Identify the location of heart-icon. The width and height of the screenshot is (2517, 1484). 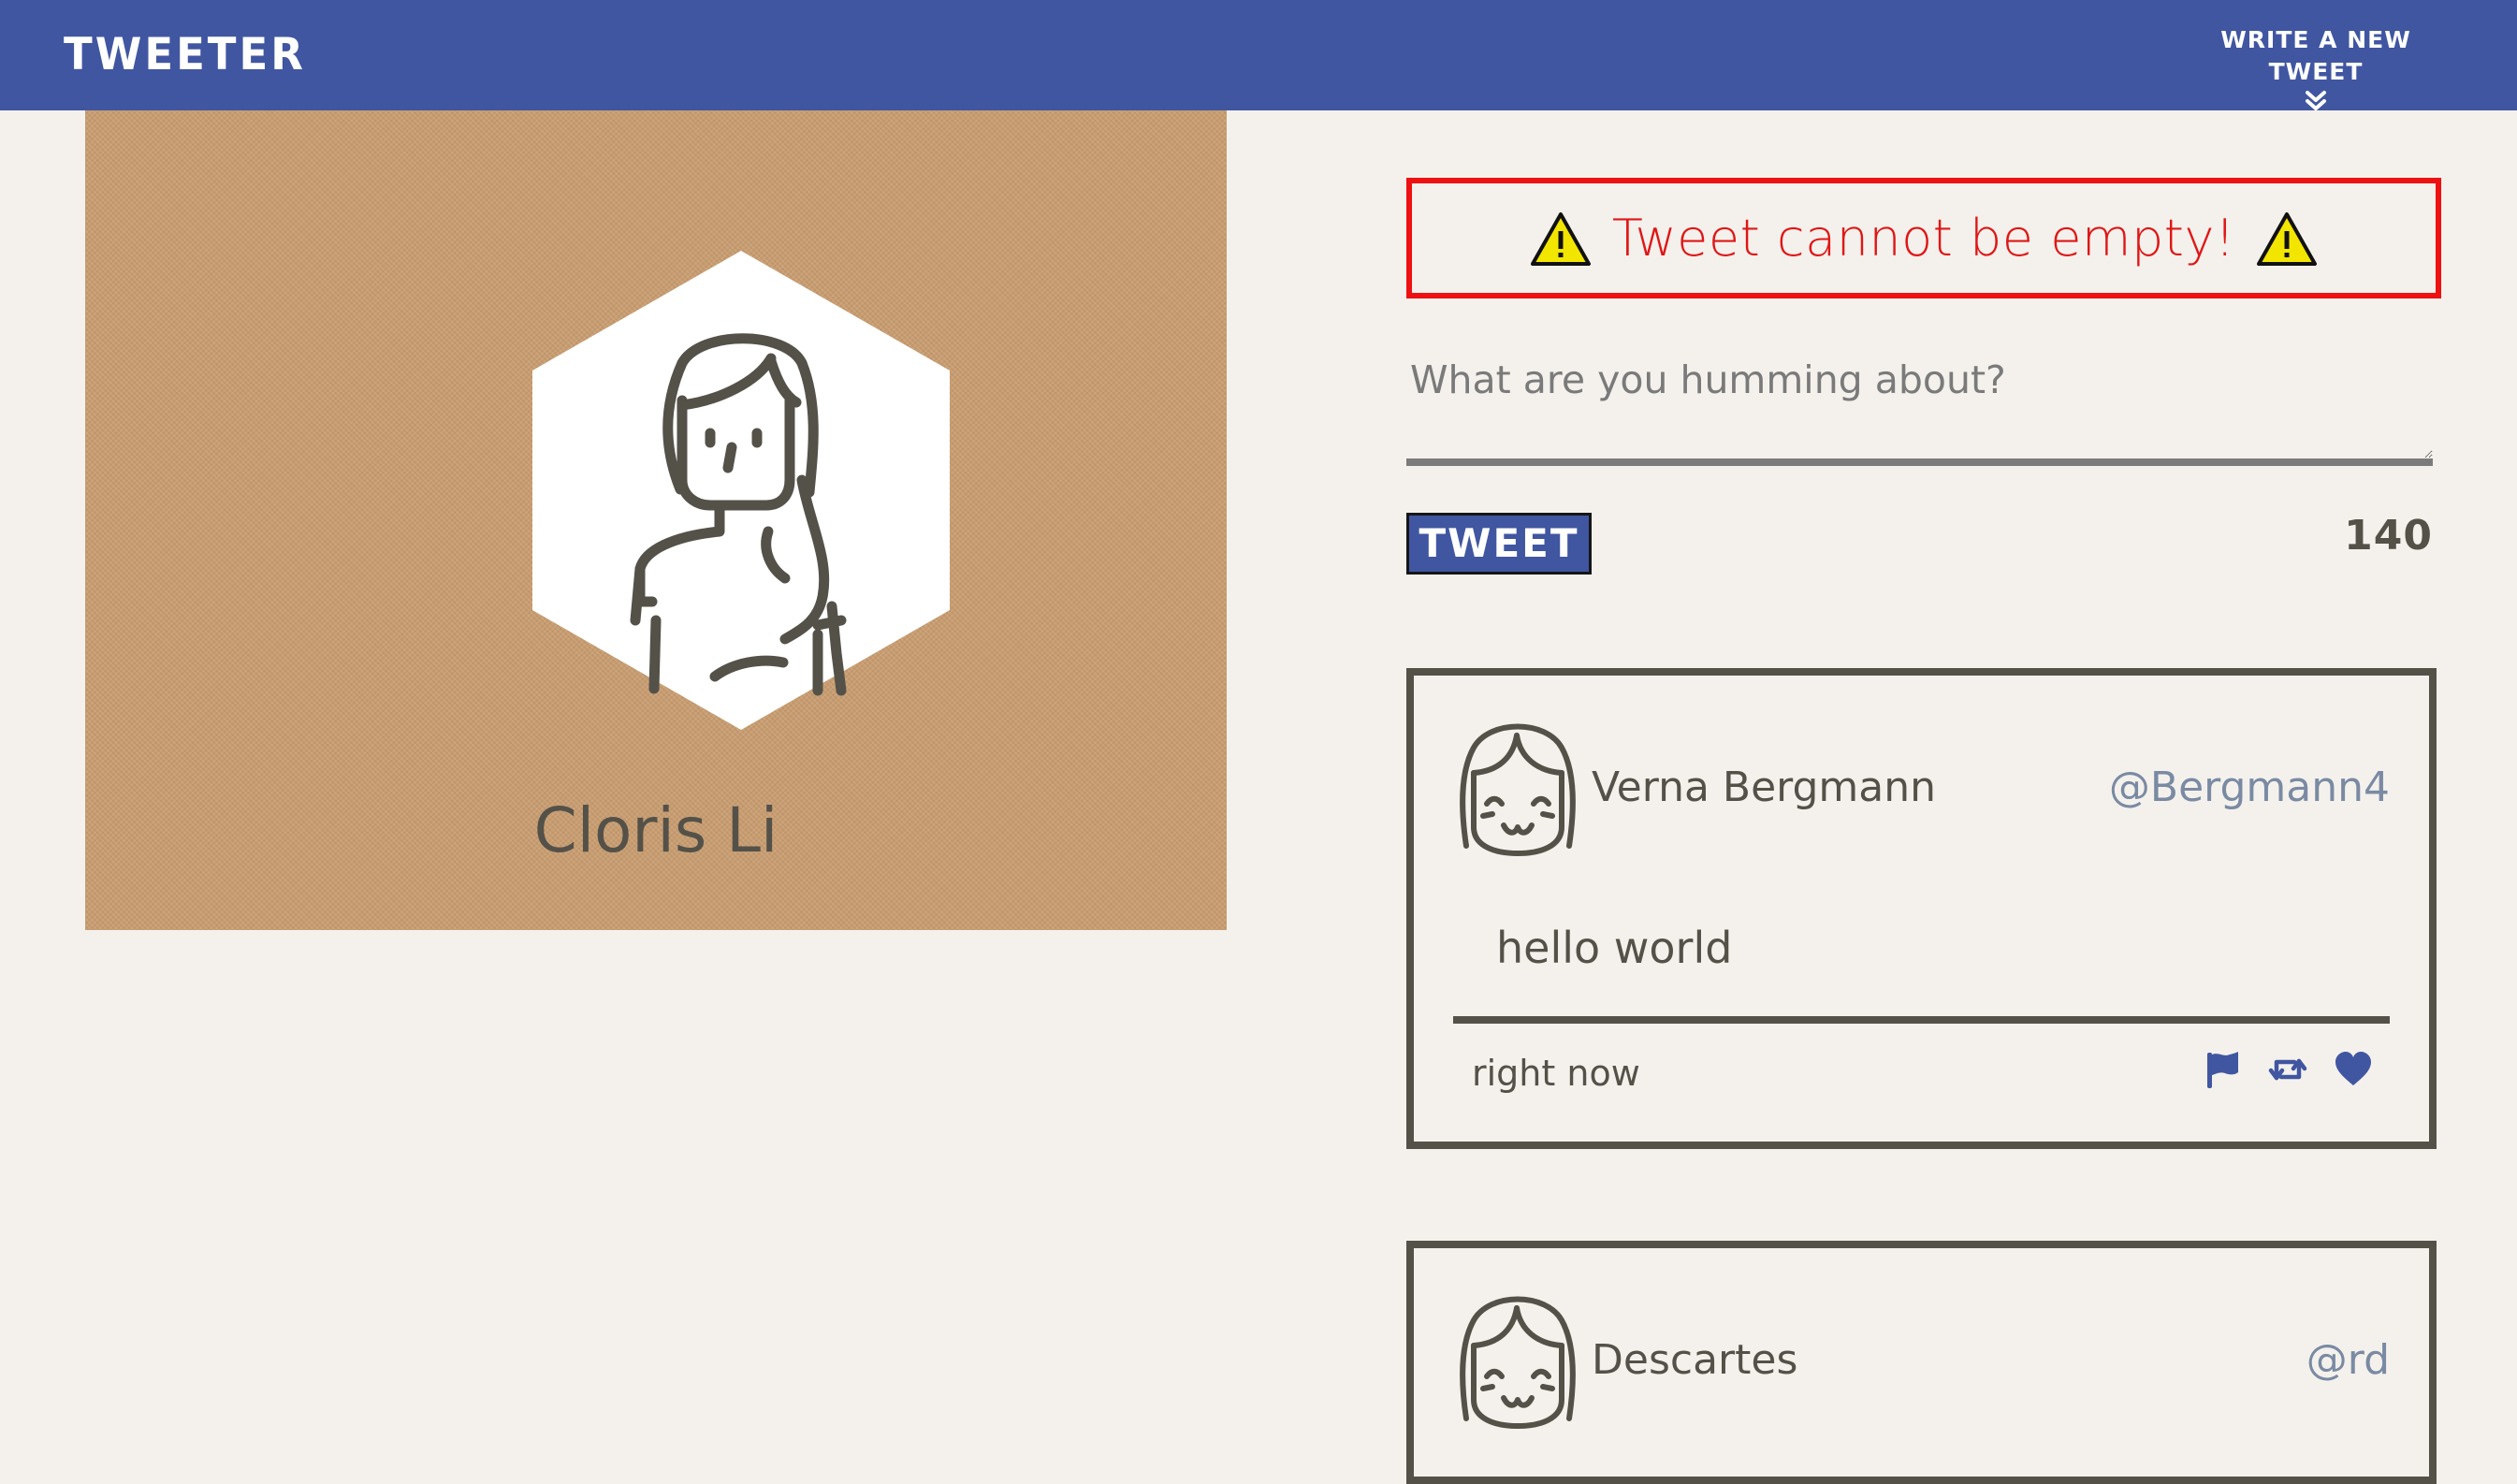
(2353, 1069).